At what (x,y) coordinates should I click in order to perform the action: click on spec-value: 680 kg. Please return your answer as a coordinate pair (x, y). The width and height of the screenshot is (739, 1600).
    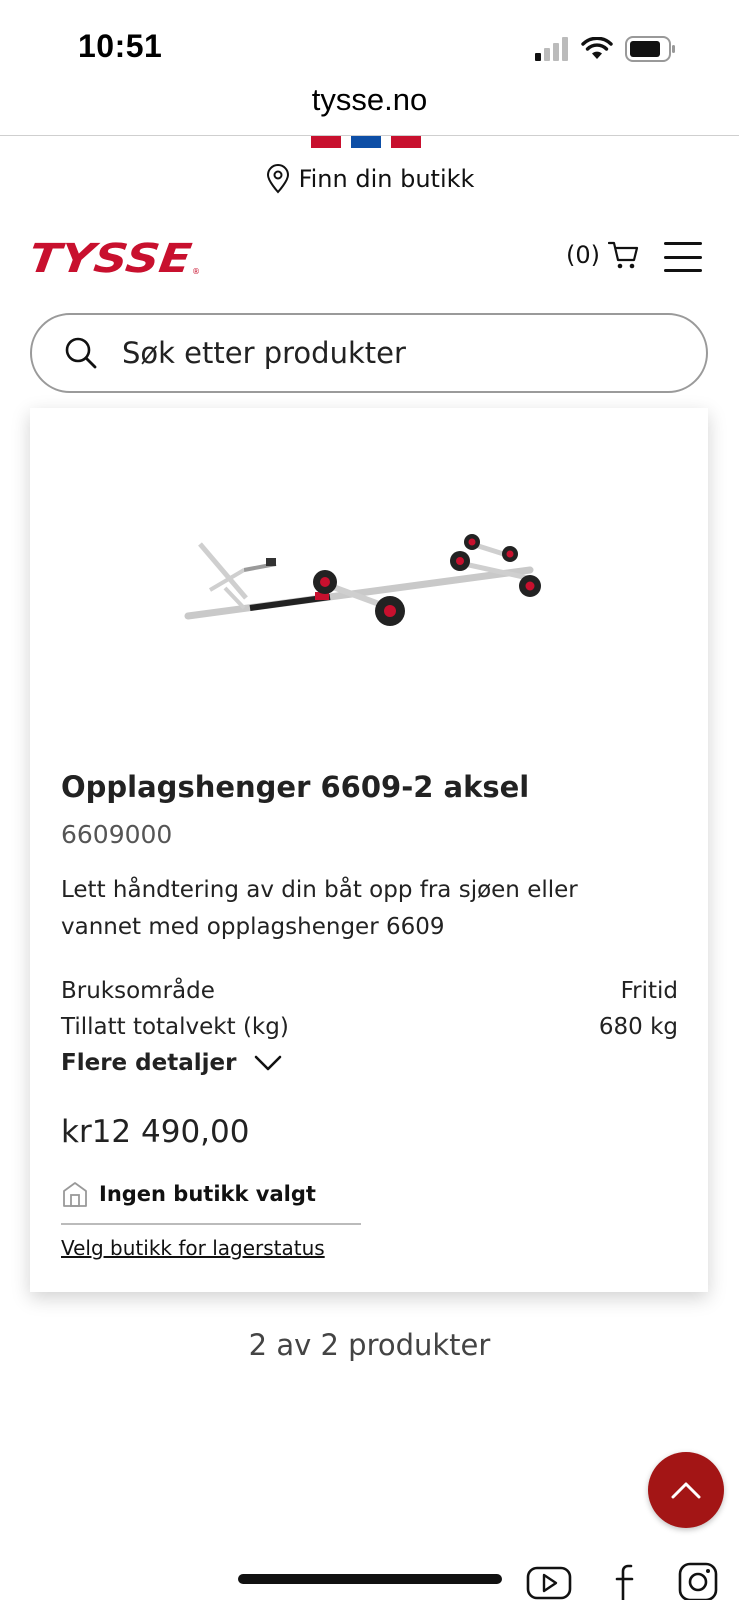
    Looking at the image, I should click on (638, 1027).